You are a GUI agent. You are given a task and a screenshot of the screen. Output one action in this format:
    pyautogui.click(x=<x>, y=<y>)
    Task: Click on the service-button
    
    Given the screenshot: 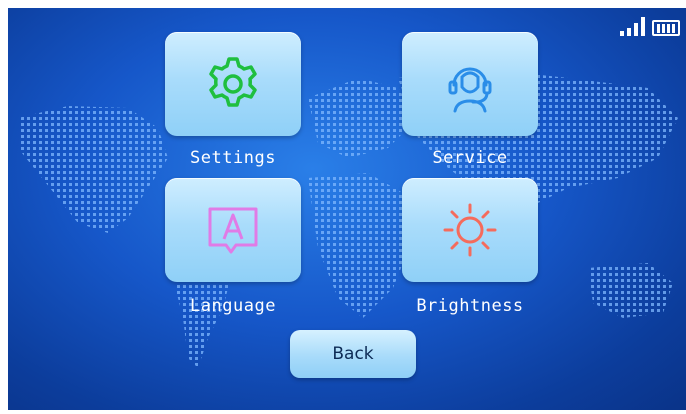 What is the action you would take?
    pyautogui.click(x=470, y=84)
    